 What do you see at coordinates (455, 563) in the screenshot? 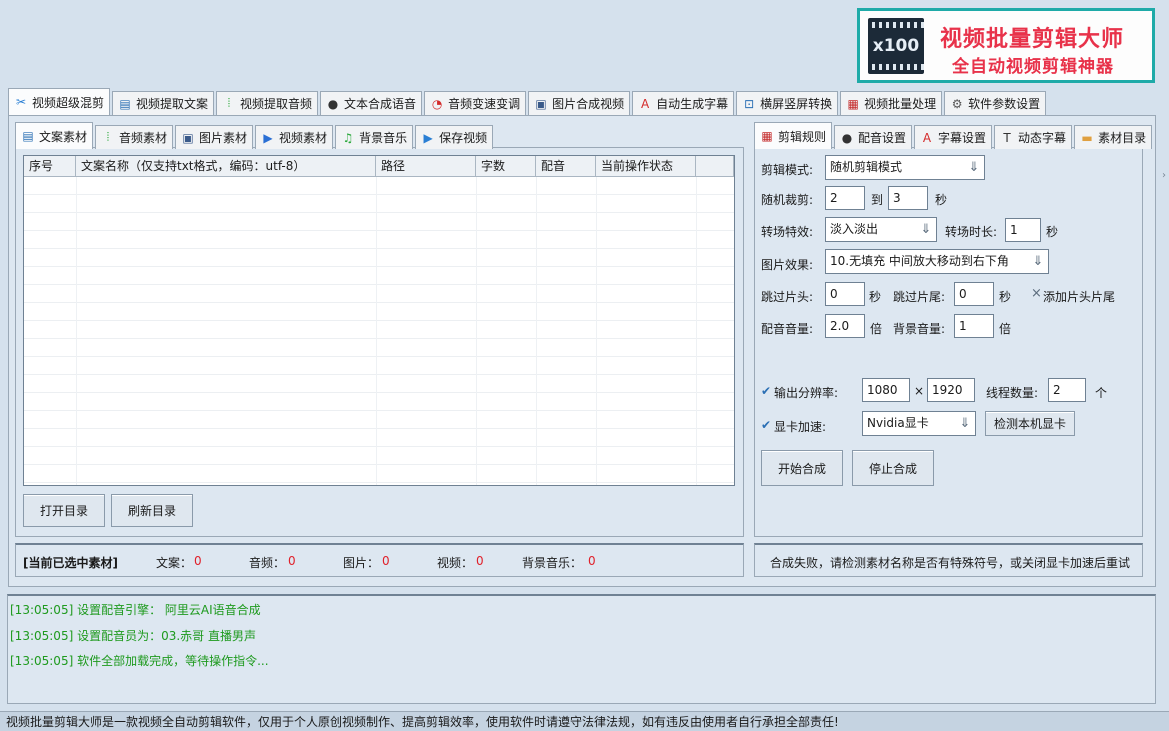
I see `video-count-label: 视频：` at bounding box center [455, 563].